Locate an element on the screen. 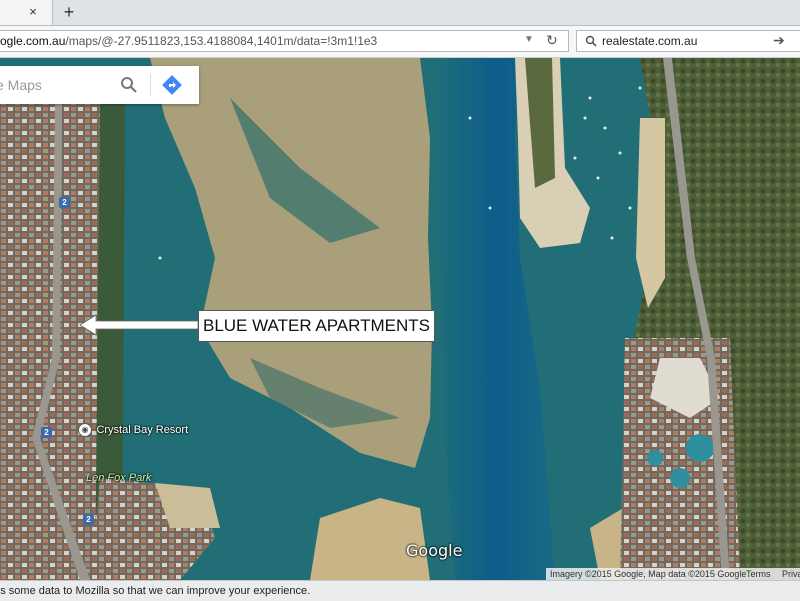 The image size is (800, 601). tab-active: × is located at coordinates (26, 12).